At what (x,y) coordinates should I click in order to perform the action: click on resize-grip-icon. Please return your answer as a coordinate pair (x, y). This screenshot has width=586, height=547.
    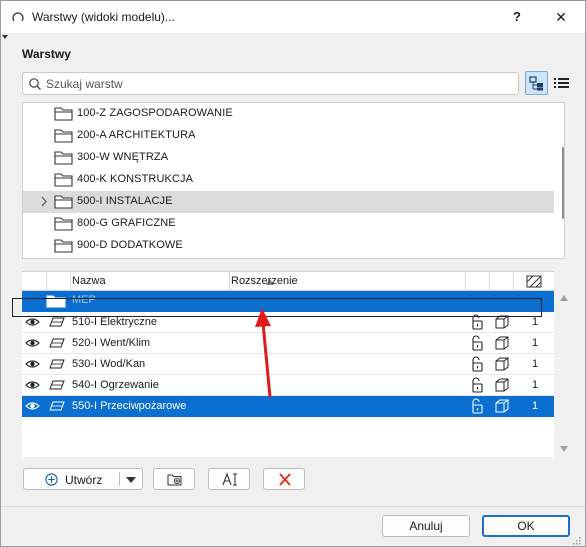
    Looking at the image, I should click on (577, 541).